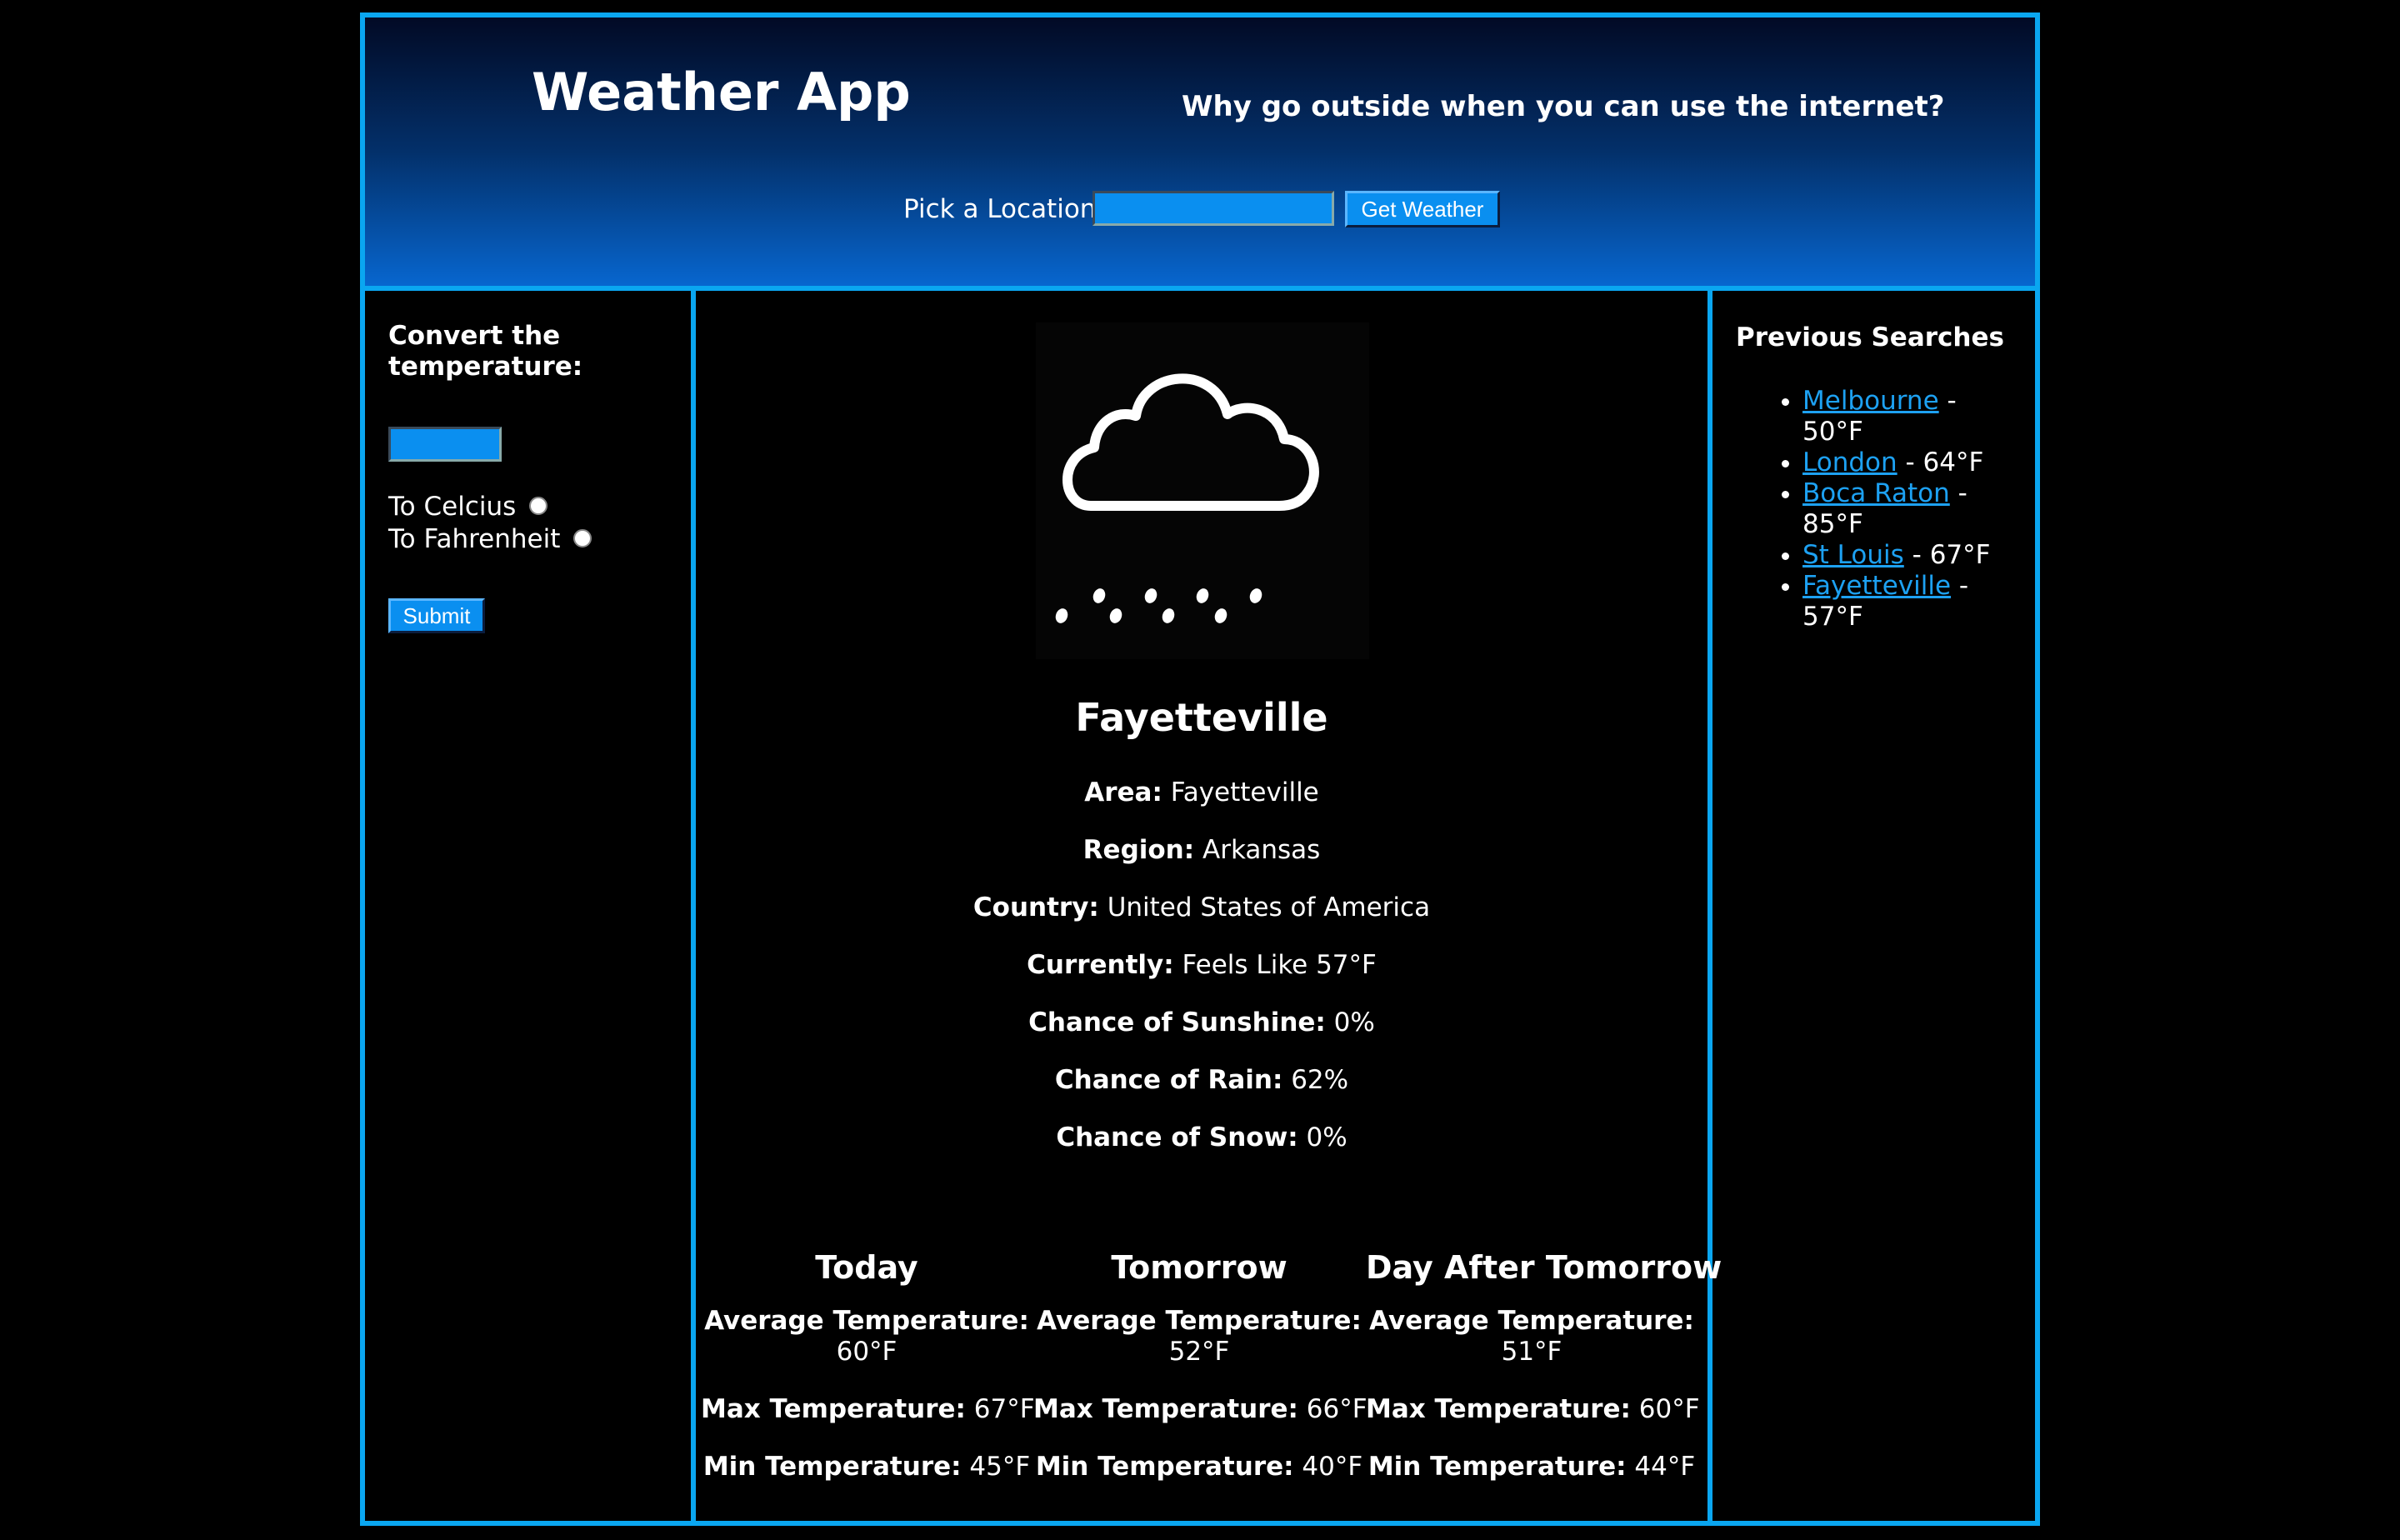 This screenshot has width=2400, height=1540. I want to click on forecast-min: Min Temperature: 40°F, so click(1199, 1467).